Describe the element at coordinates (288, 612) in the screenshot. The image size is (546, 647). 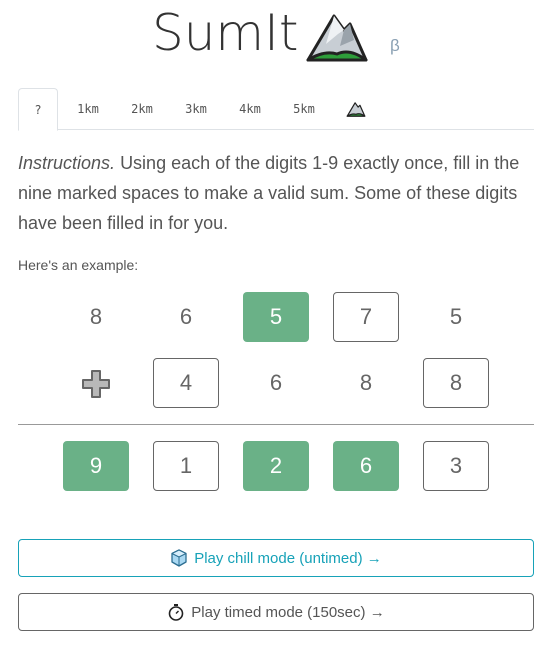
I see `play-timed-label: Play timed mode (150sec) →` at that location.